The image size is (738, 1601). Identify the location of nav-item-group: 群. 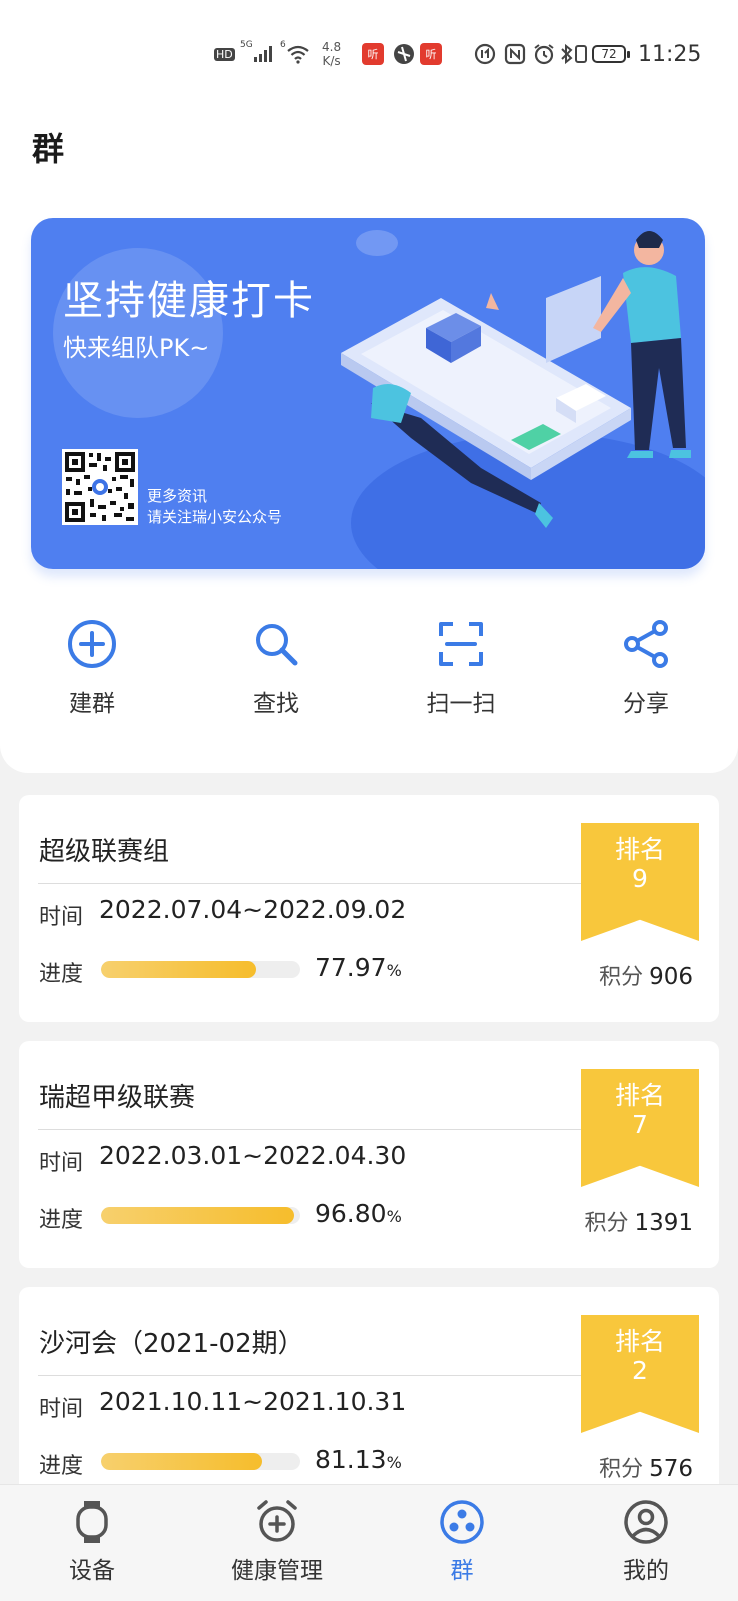
(462, 1542).